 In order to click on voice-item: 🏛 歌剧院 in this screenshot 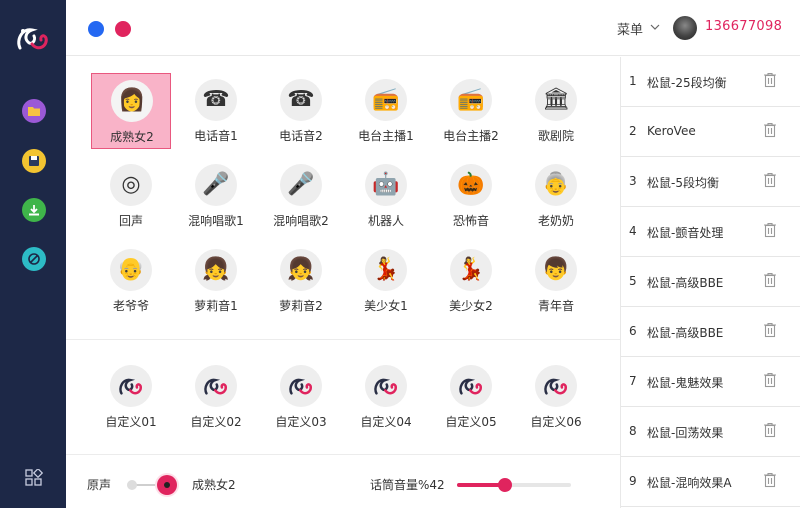, I will do `click(556, 111)`.